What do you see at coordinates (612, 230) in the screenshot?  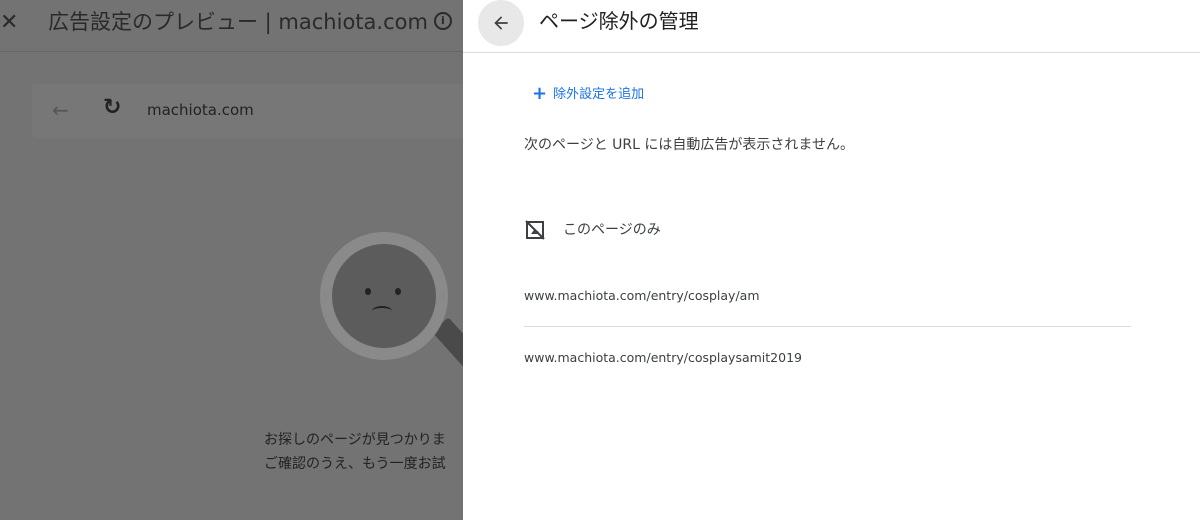 I see `section-this-page-only: このページのみ` at bounding box center [612, 230].